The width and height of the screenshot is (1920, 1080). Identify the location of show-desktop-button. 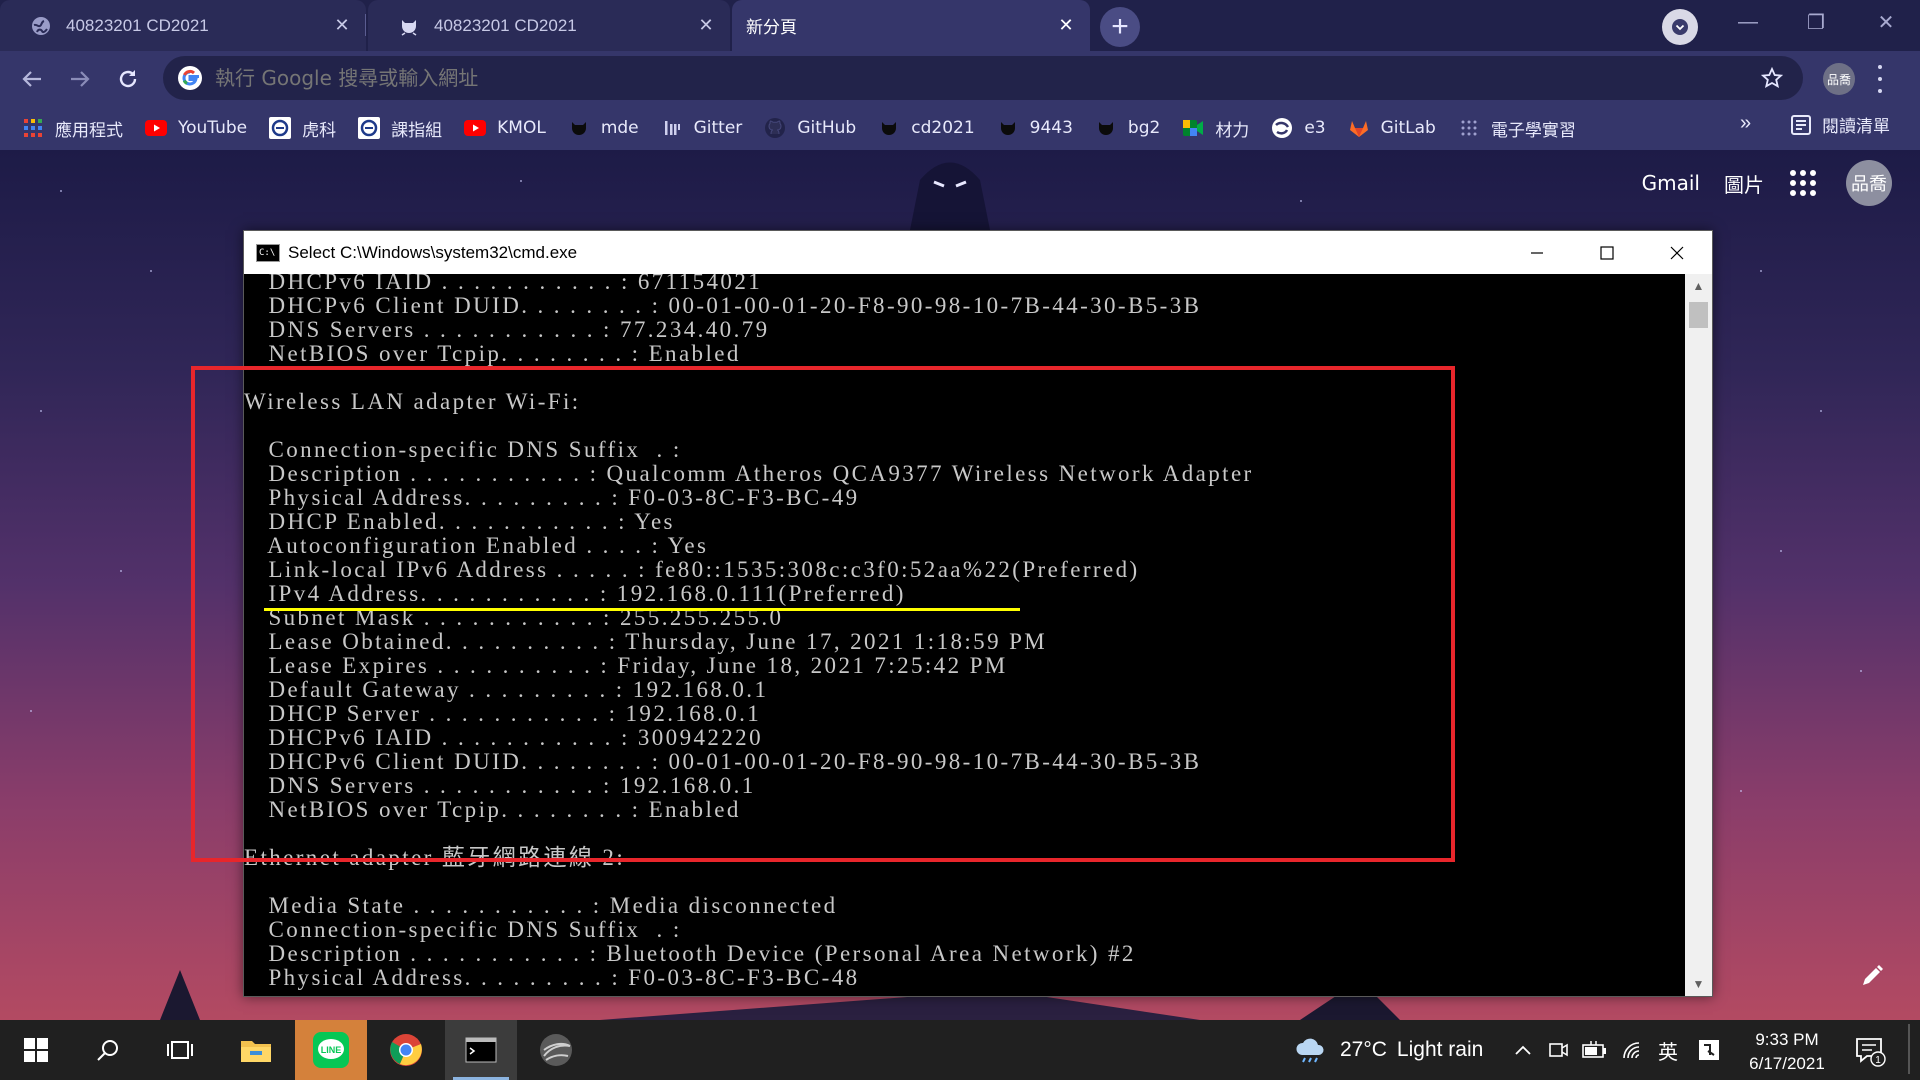
(1909, 1049).